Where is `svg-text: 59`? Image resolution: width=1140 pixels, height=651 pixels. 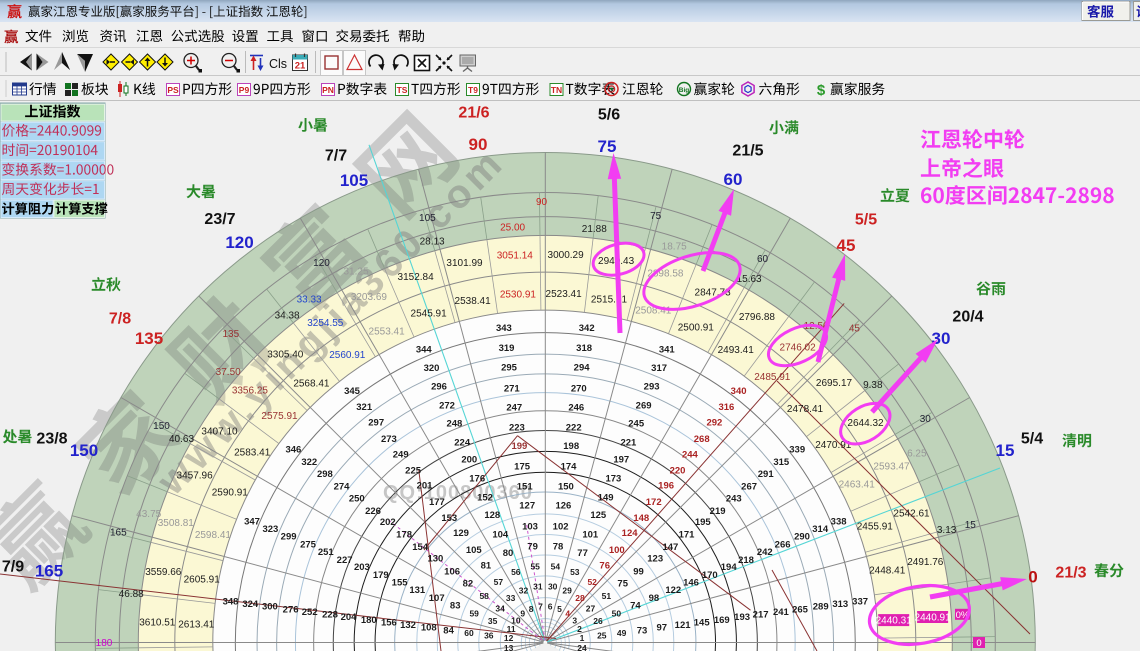 svg-text: 59 is located at coordinates (474, 614).